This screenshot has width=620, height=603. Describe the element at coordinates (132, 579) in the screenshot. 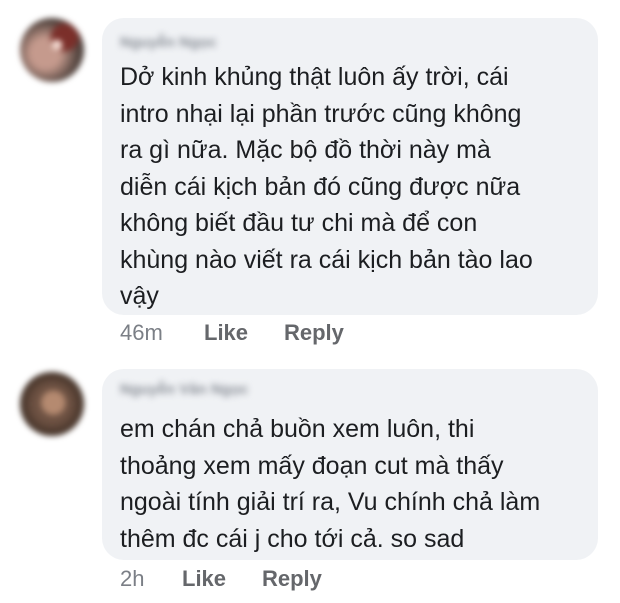

I see `comment-timestamp: 2h` at that location.